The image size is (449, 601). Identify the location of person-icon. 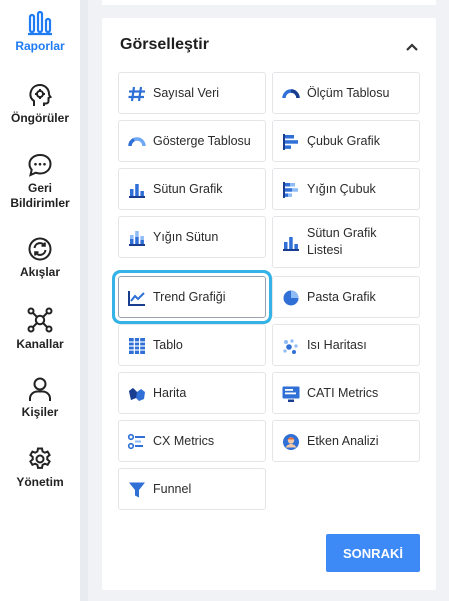
(40, 389).